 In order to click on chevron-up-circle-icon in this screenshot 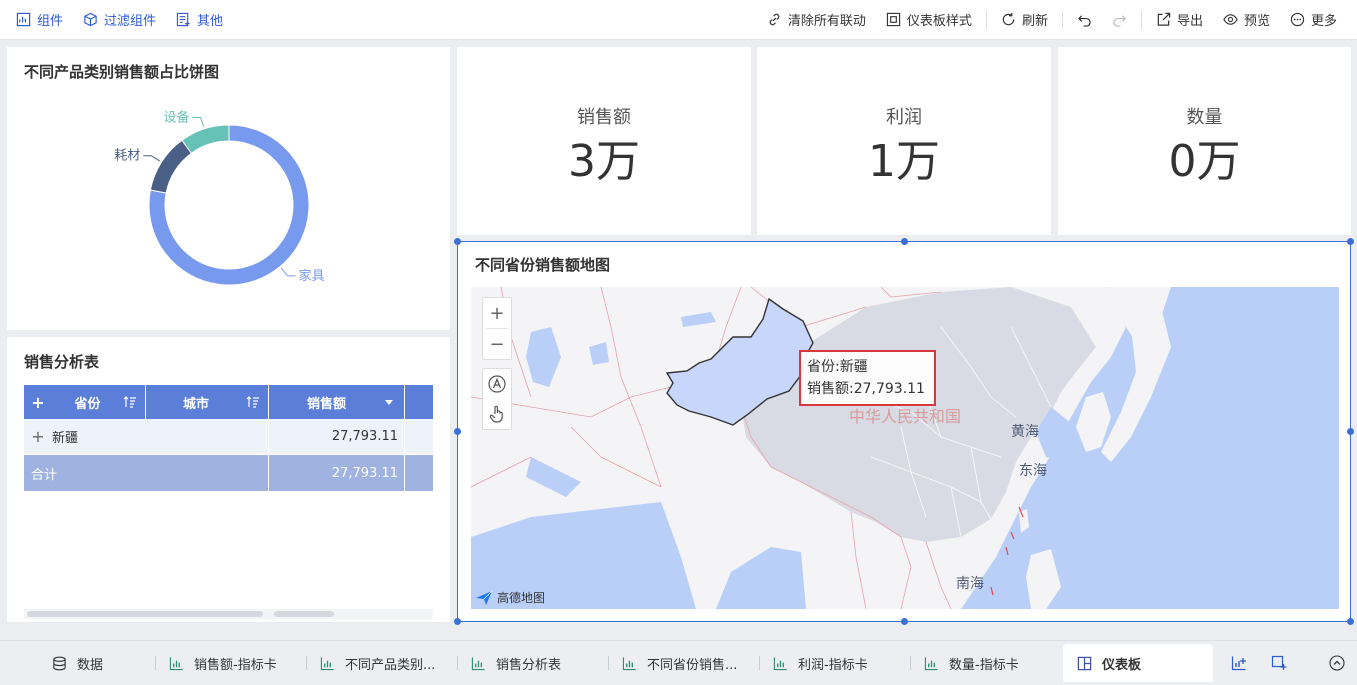, I will do `click(1337, 663)`.